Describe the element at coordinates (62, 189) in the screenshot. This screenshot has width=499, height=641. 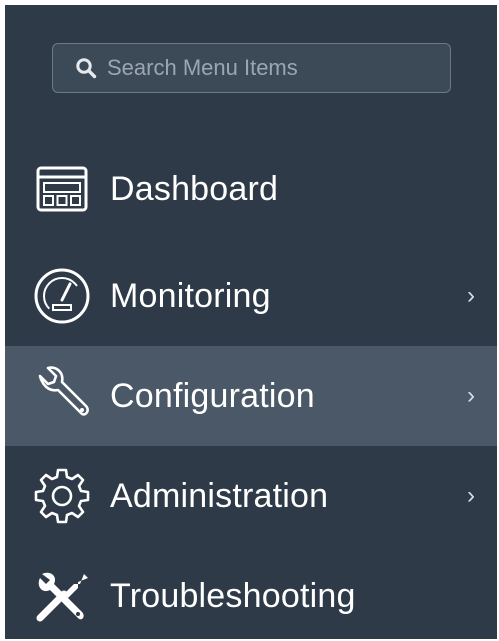
I see `dashboard-icon` at that location.